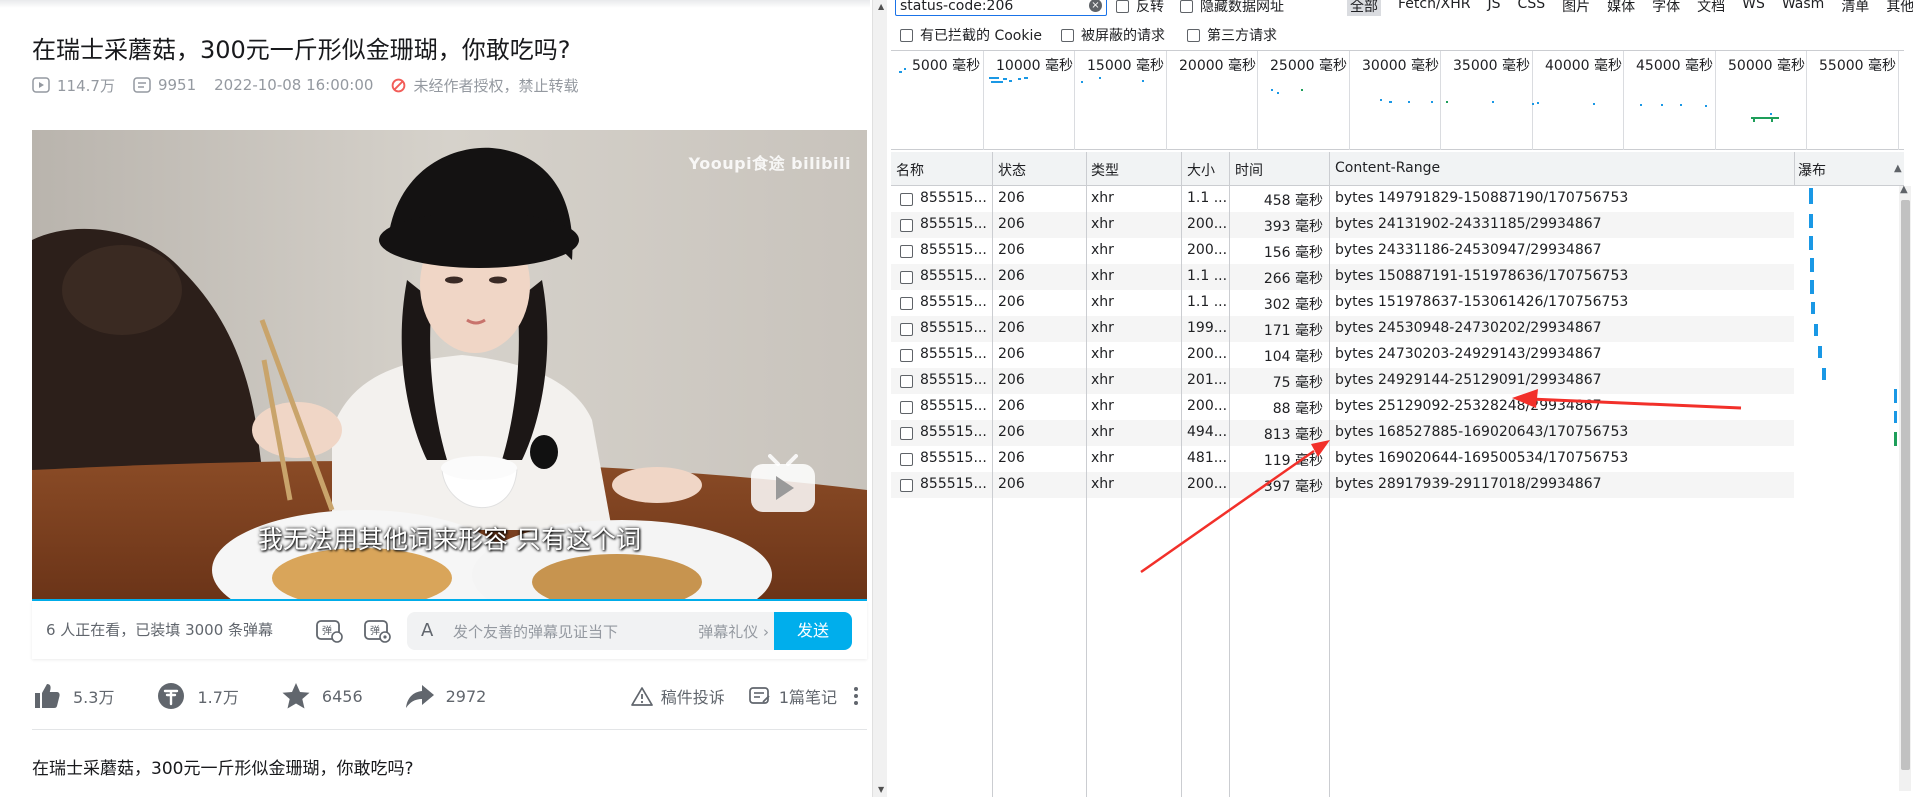 Image resolution: width=1913 pixels, height=797 pixels. I want to click on blocked-requests-checkbox: 被屏蔽的请求, so click(1113, 35).